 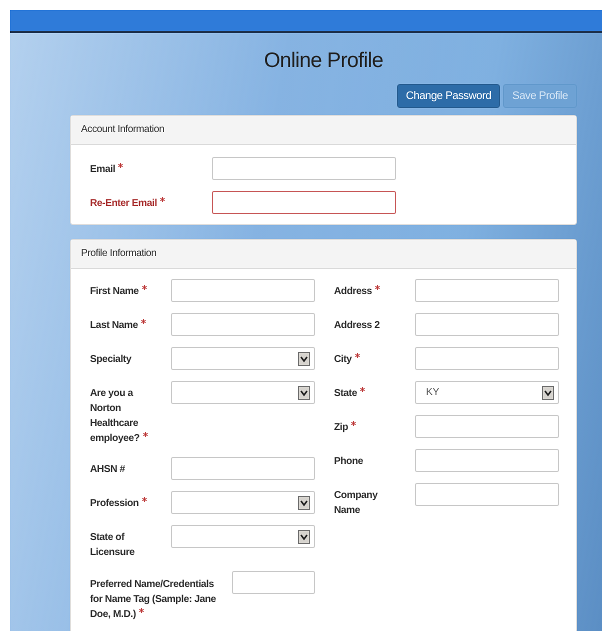 What do you see at coordinates (130, 289) in the screenshot?
I see `field-label: First Name` at bounding box center [130, 289].